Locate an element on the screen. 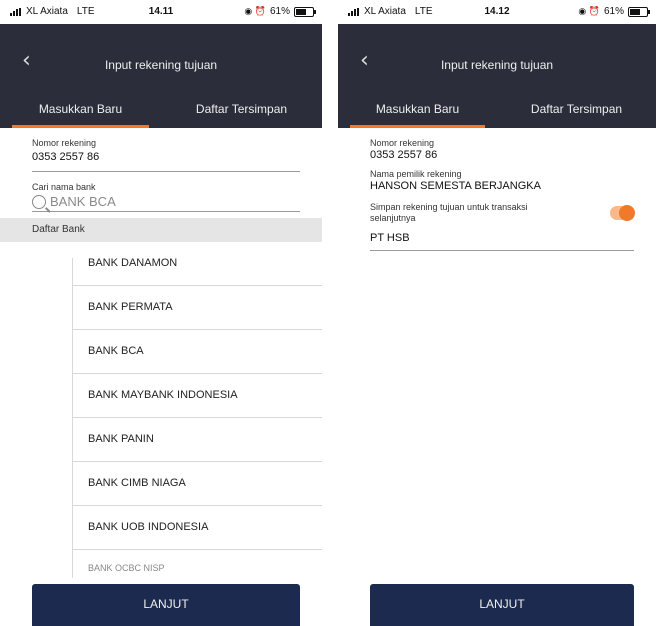 The width and height of the screenshot is (658, 626). account-owner-label: Nama pemilik rekening is located at coordinates (416, 174).